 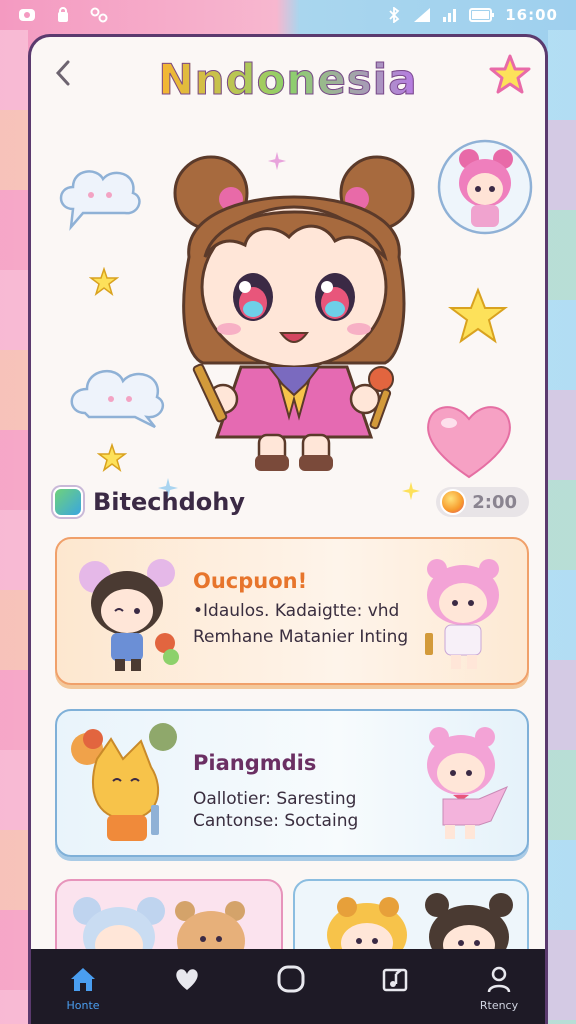 I want to click on signal-icon, so click(x=422, y=15).